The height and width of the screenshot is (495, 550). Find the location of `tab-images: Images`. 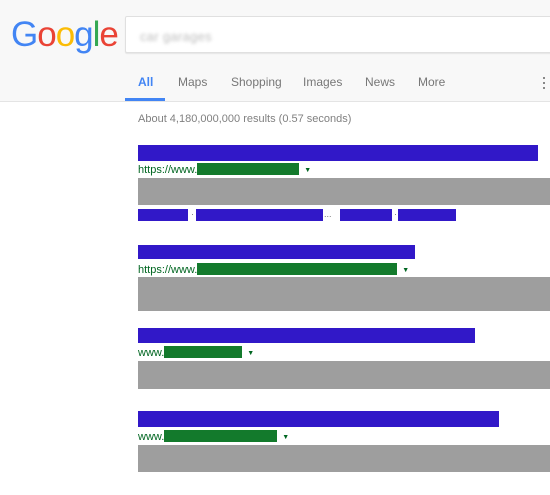

tab-images: Images is located at coordinates (322, 82).